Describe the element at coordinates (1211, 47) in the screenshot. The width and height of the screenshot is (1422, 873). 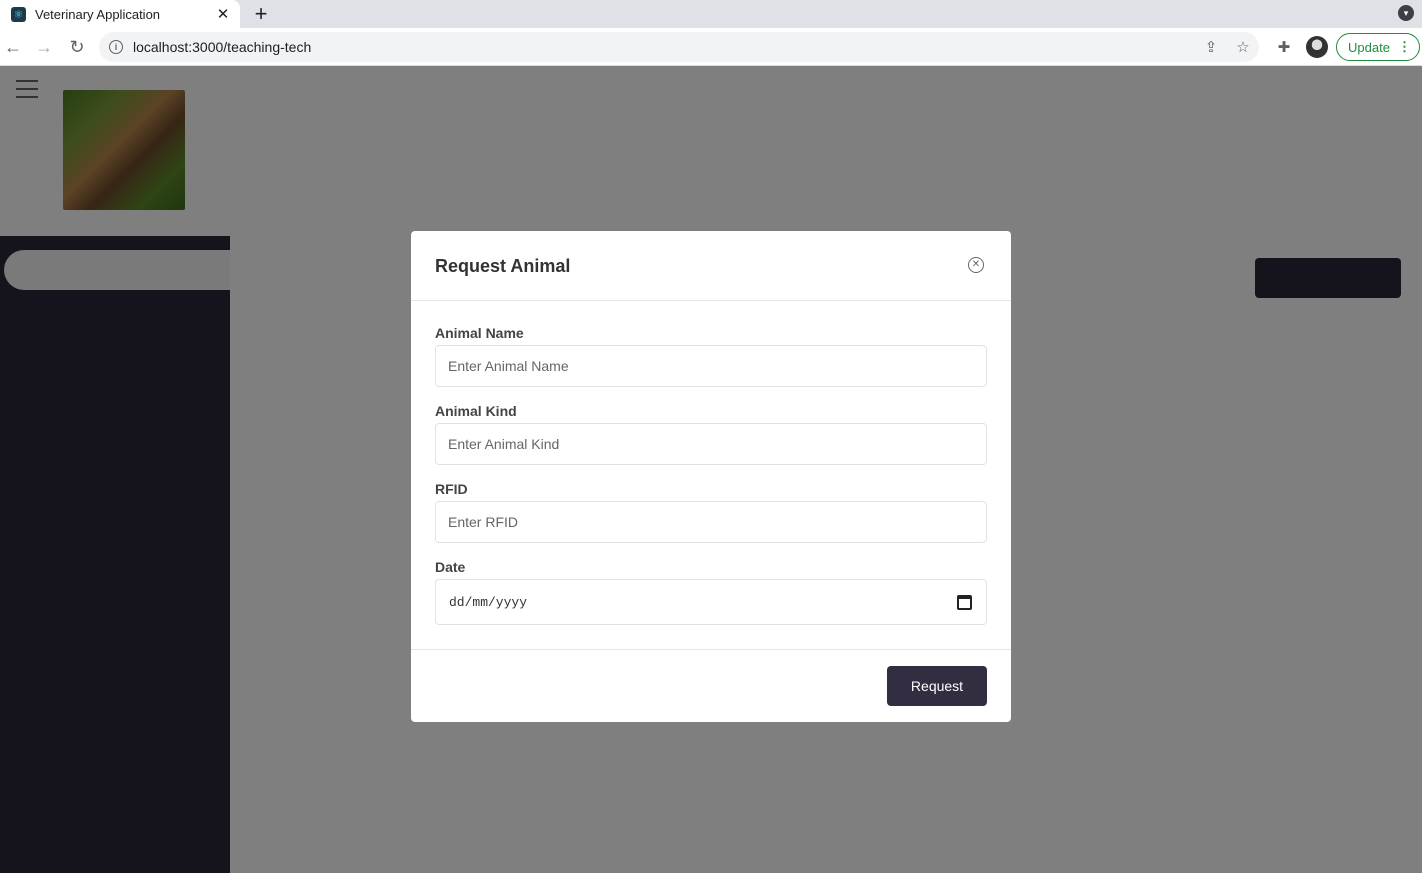
I see `share-icon: ⇪` at that location.